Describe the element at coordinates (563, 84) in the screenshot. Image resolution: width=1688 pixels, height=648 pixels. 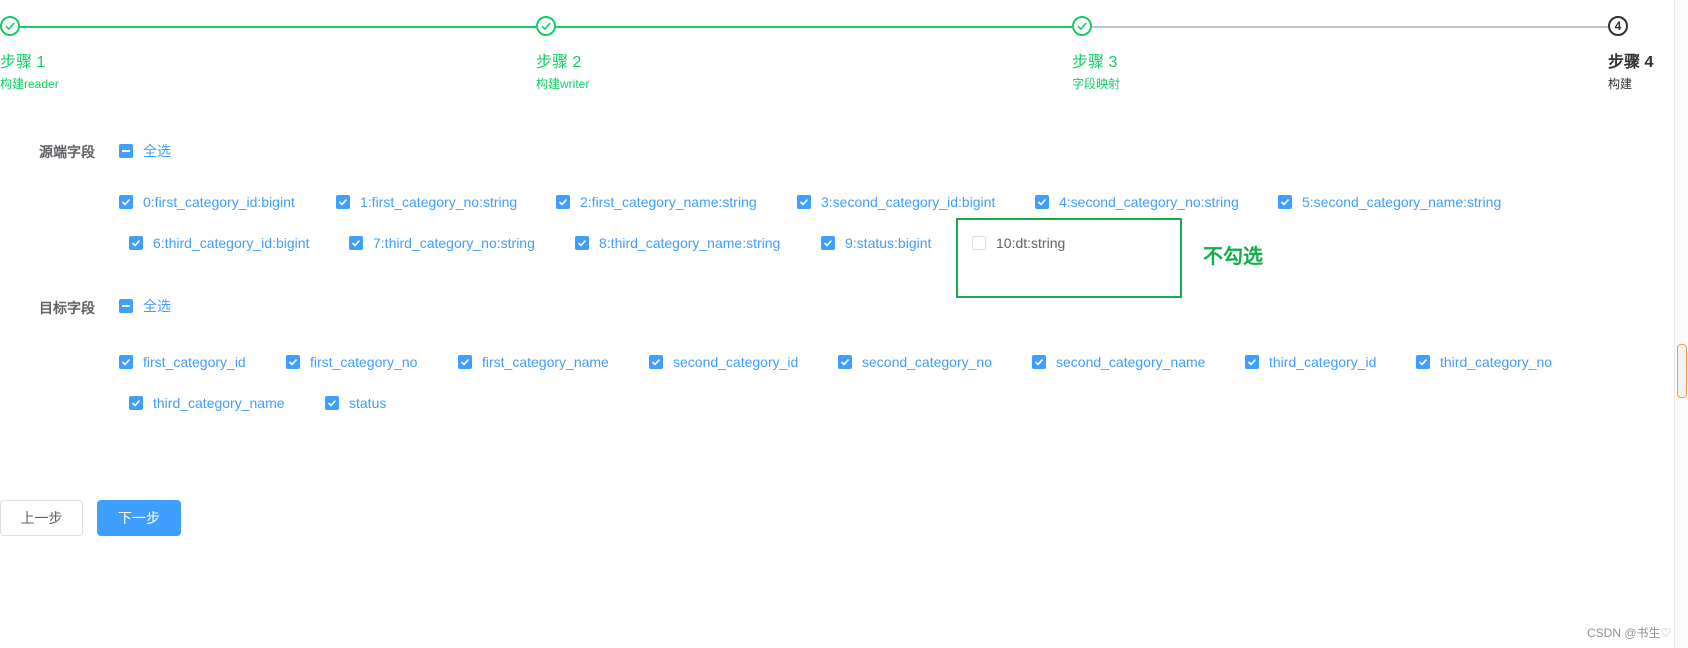
I see `step-2-description: 构建writer` at that location.